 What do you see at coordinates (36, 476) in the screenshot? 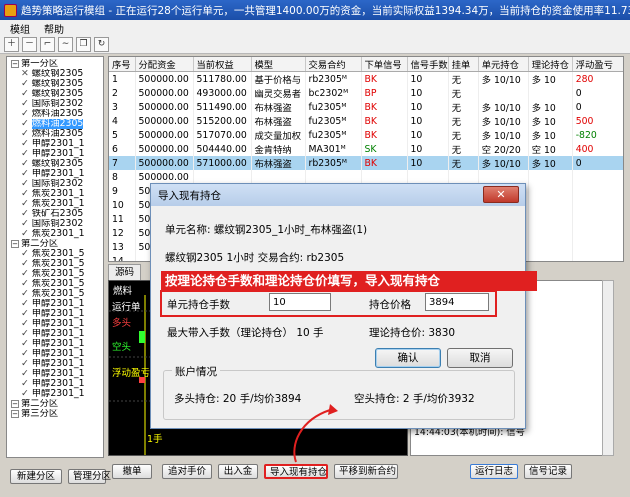
I see `new-partition-button: 新建分区` at bounding box center [36, 476].